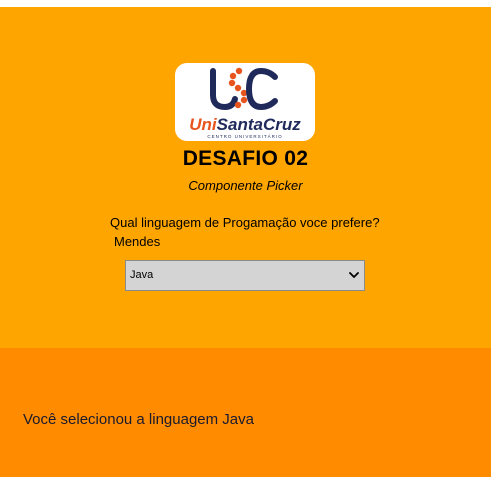 The width and height of the screenshot is (493, 479). I want to click on language-picker: Java, so click(245, 275).